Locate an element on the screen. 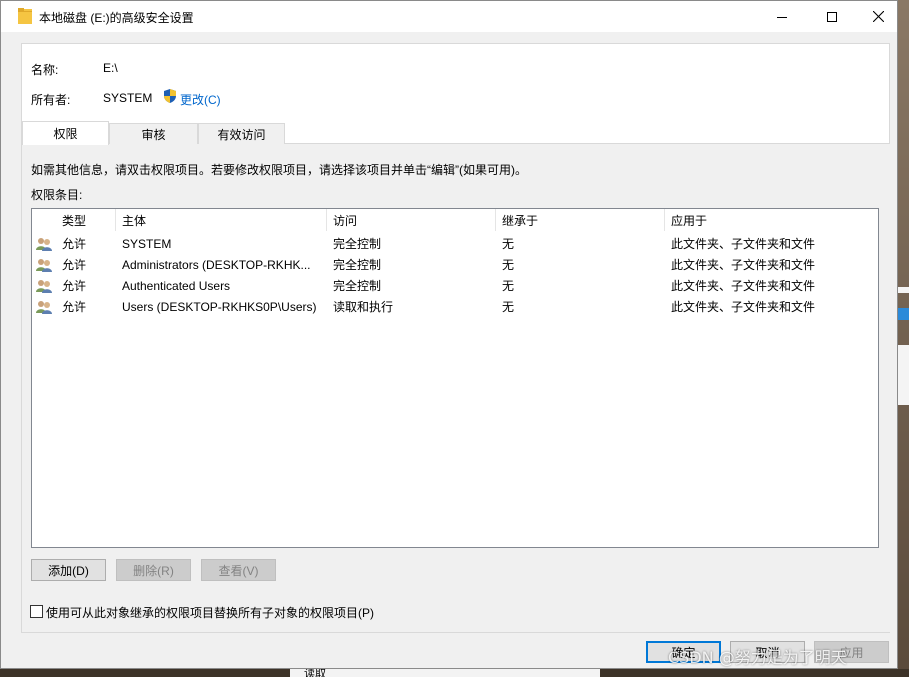 This screenshot has height=677, width=909. uac-shield-icon is located at coordinates (170, 96).